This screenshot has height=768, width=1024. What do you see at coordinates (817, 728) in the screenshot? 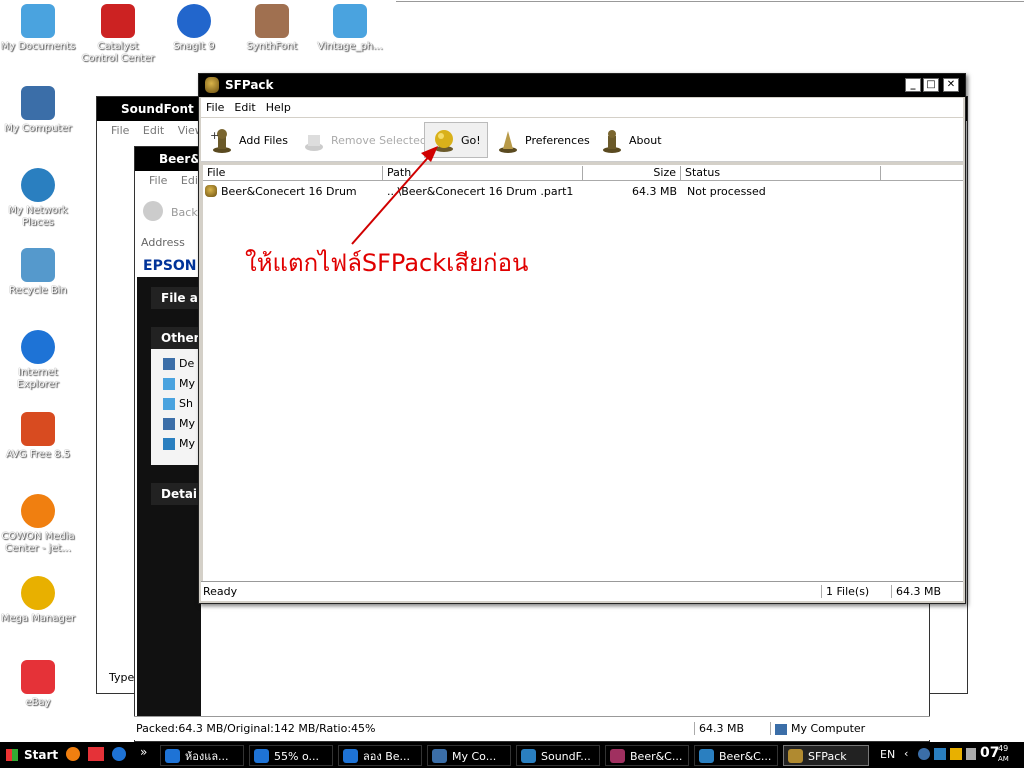
I see `explorer-location: My Computer` at bounding box center [817, 728].